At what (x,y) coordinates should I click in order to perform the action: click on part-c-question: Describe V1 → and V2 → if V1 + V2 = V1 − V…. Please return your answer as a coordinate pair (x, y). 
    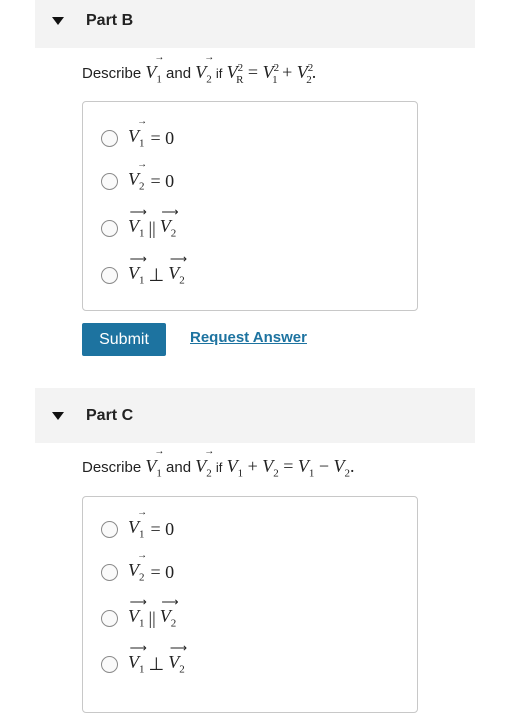
    Looking at the image, I should click on (218, 463).